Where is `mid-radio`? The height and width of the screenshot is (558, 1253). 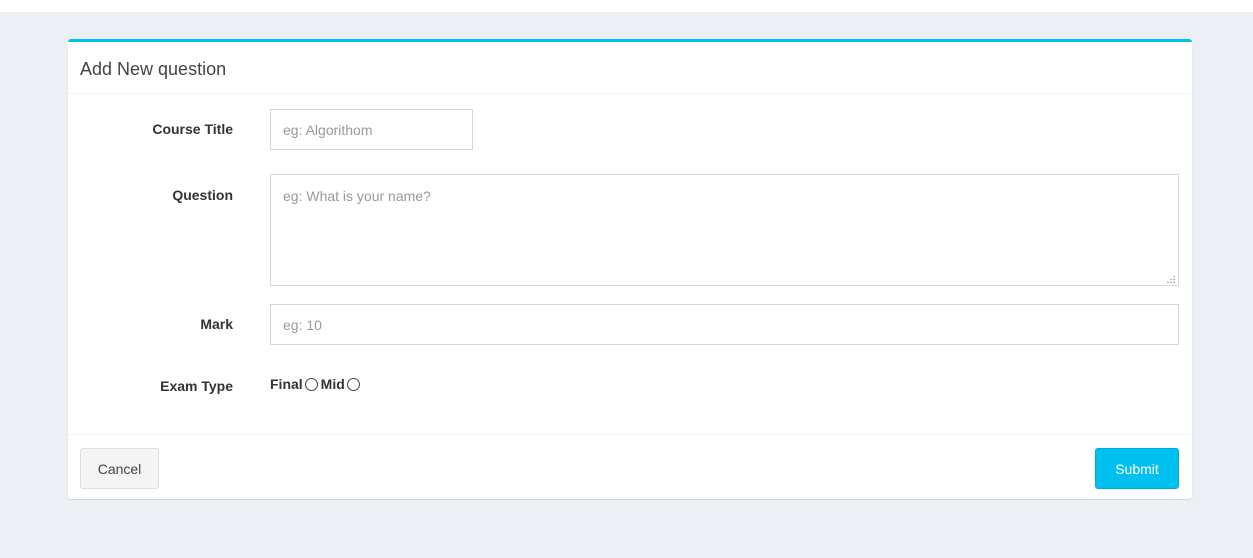 mid-radio is located at coordinates (353, 384).